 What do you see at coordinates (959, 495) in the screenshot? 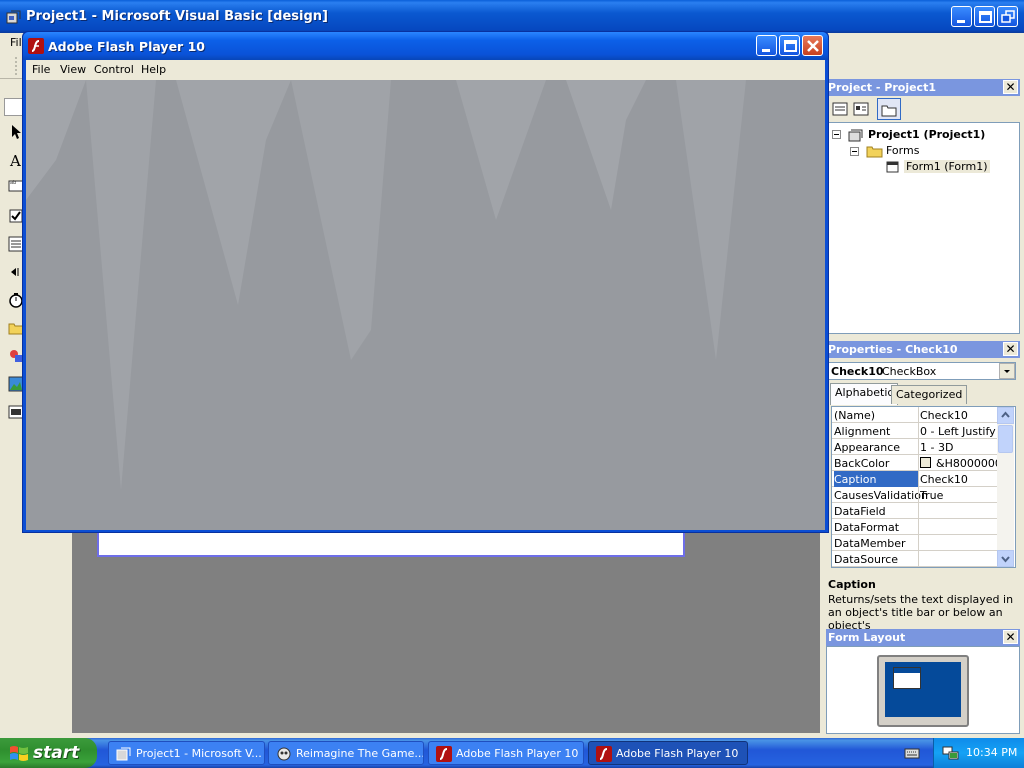
I see `property-value: True` at bounding box center [959, 495].